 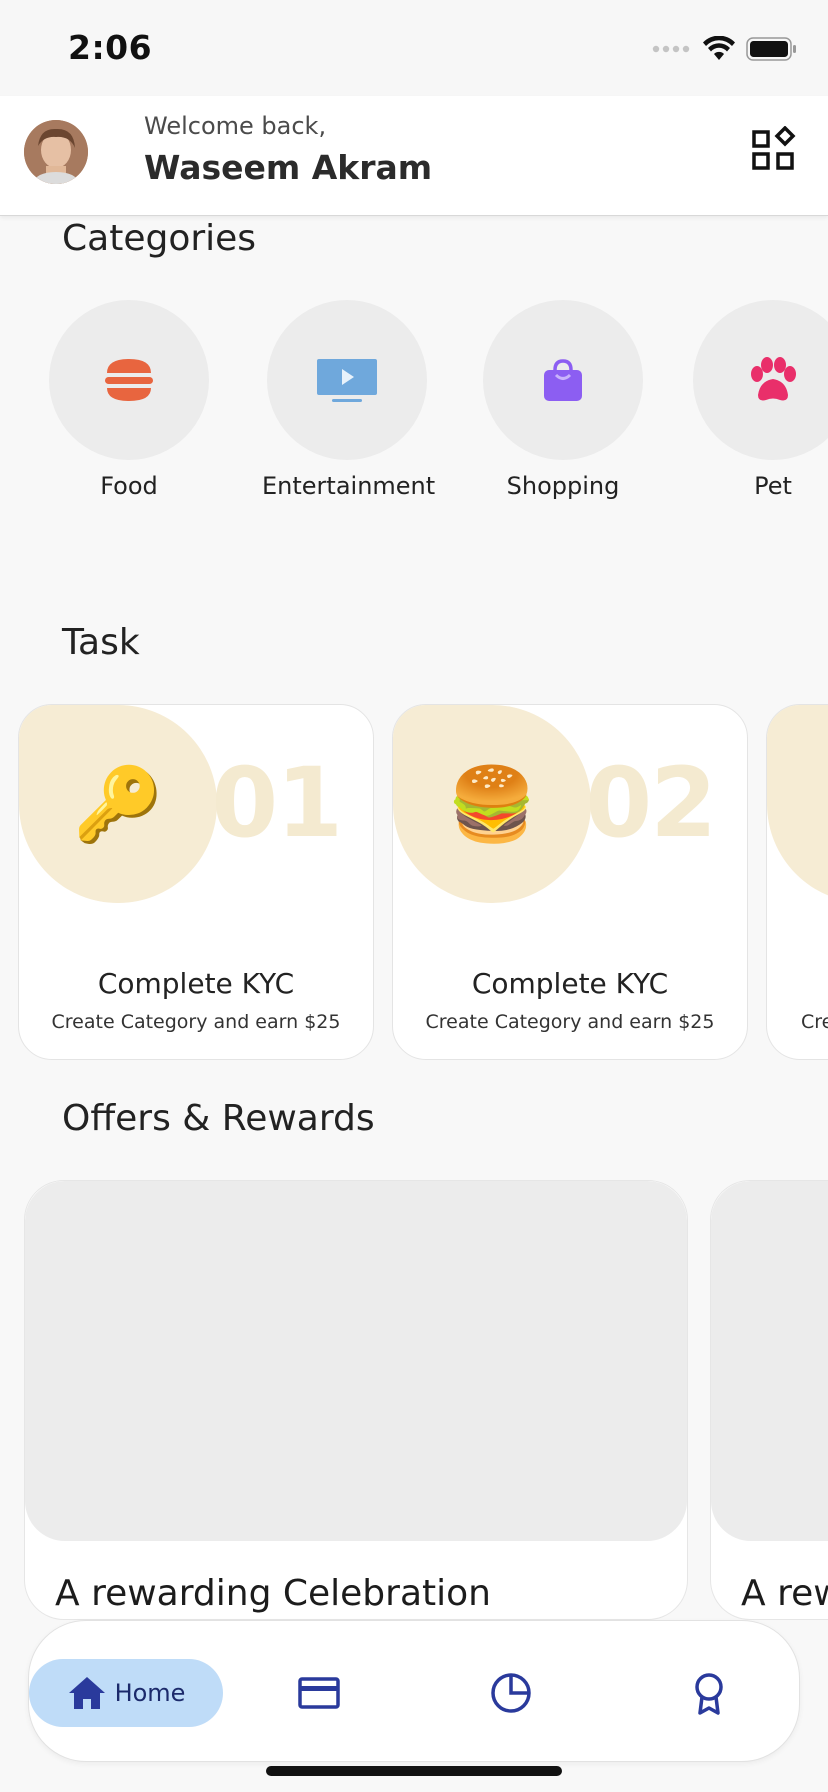 What do you see at coordinates (118, 803) in the screenshot?
I see `key-icon: 🔑` at bounding box center [118, 803].